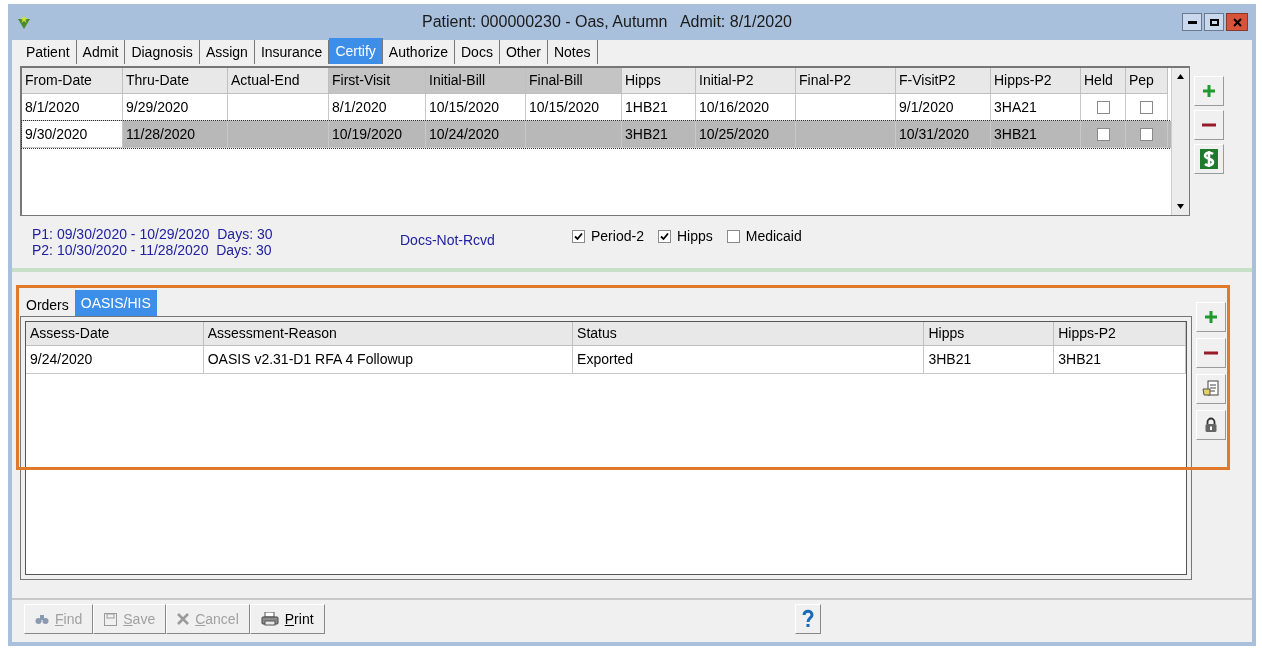 The image size is (1262, 650). I want to click on scroll-bar, so click(1180, 141).